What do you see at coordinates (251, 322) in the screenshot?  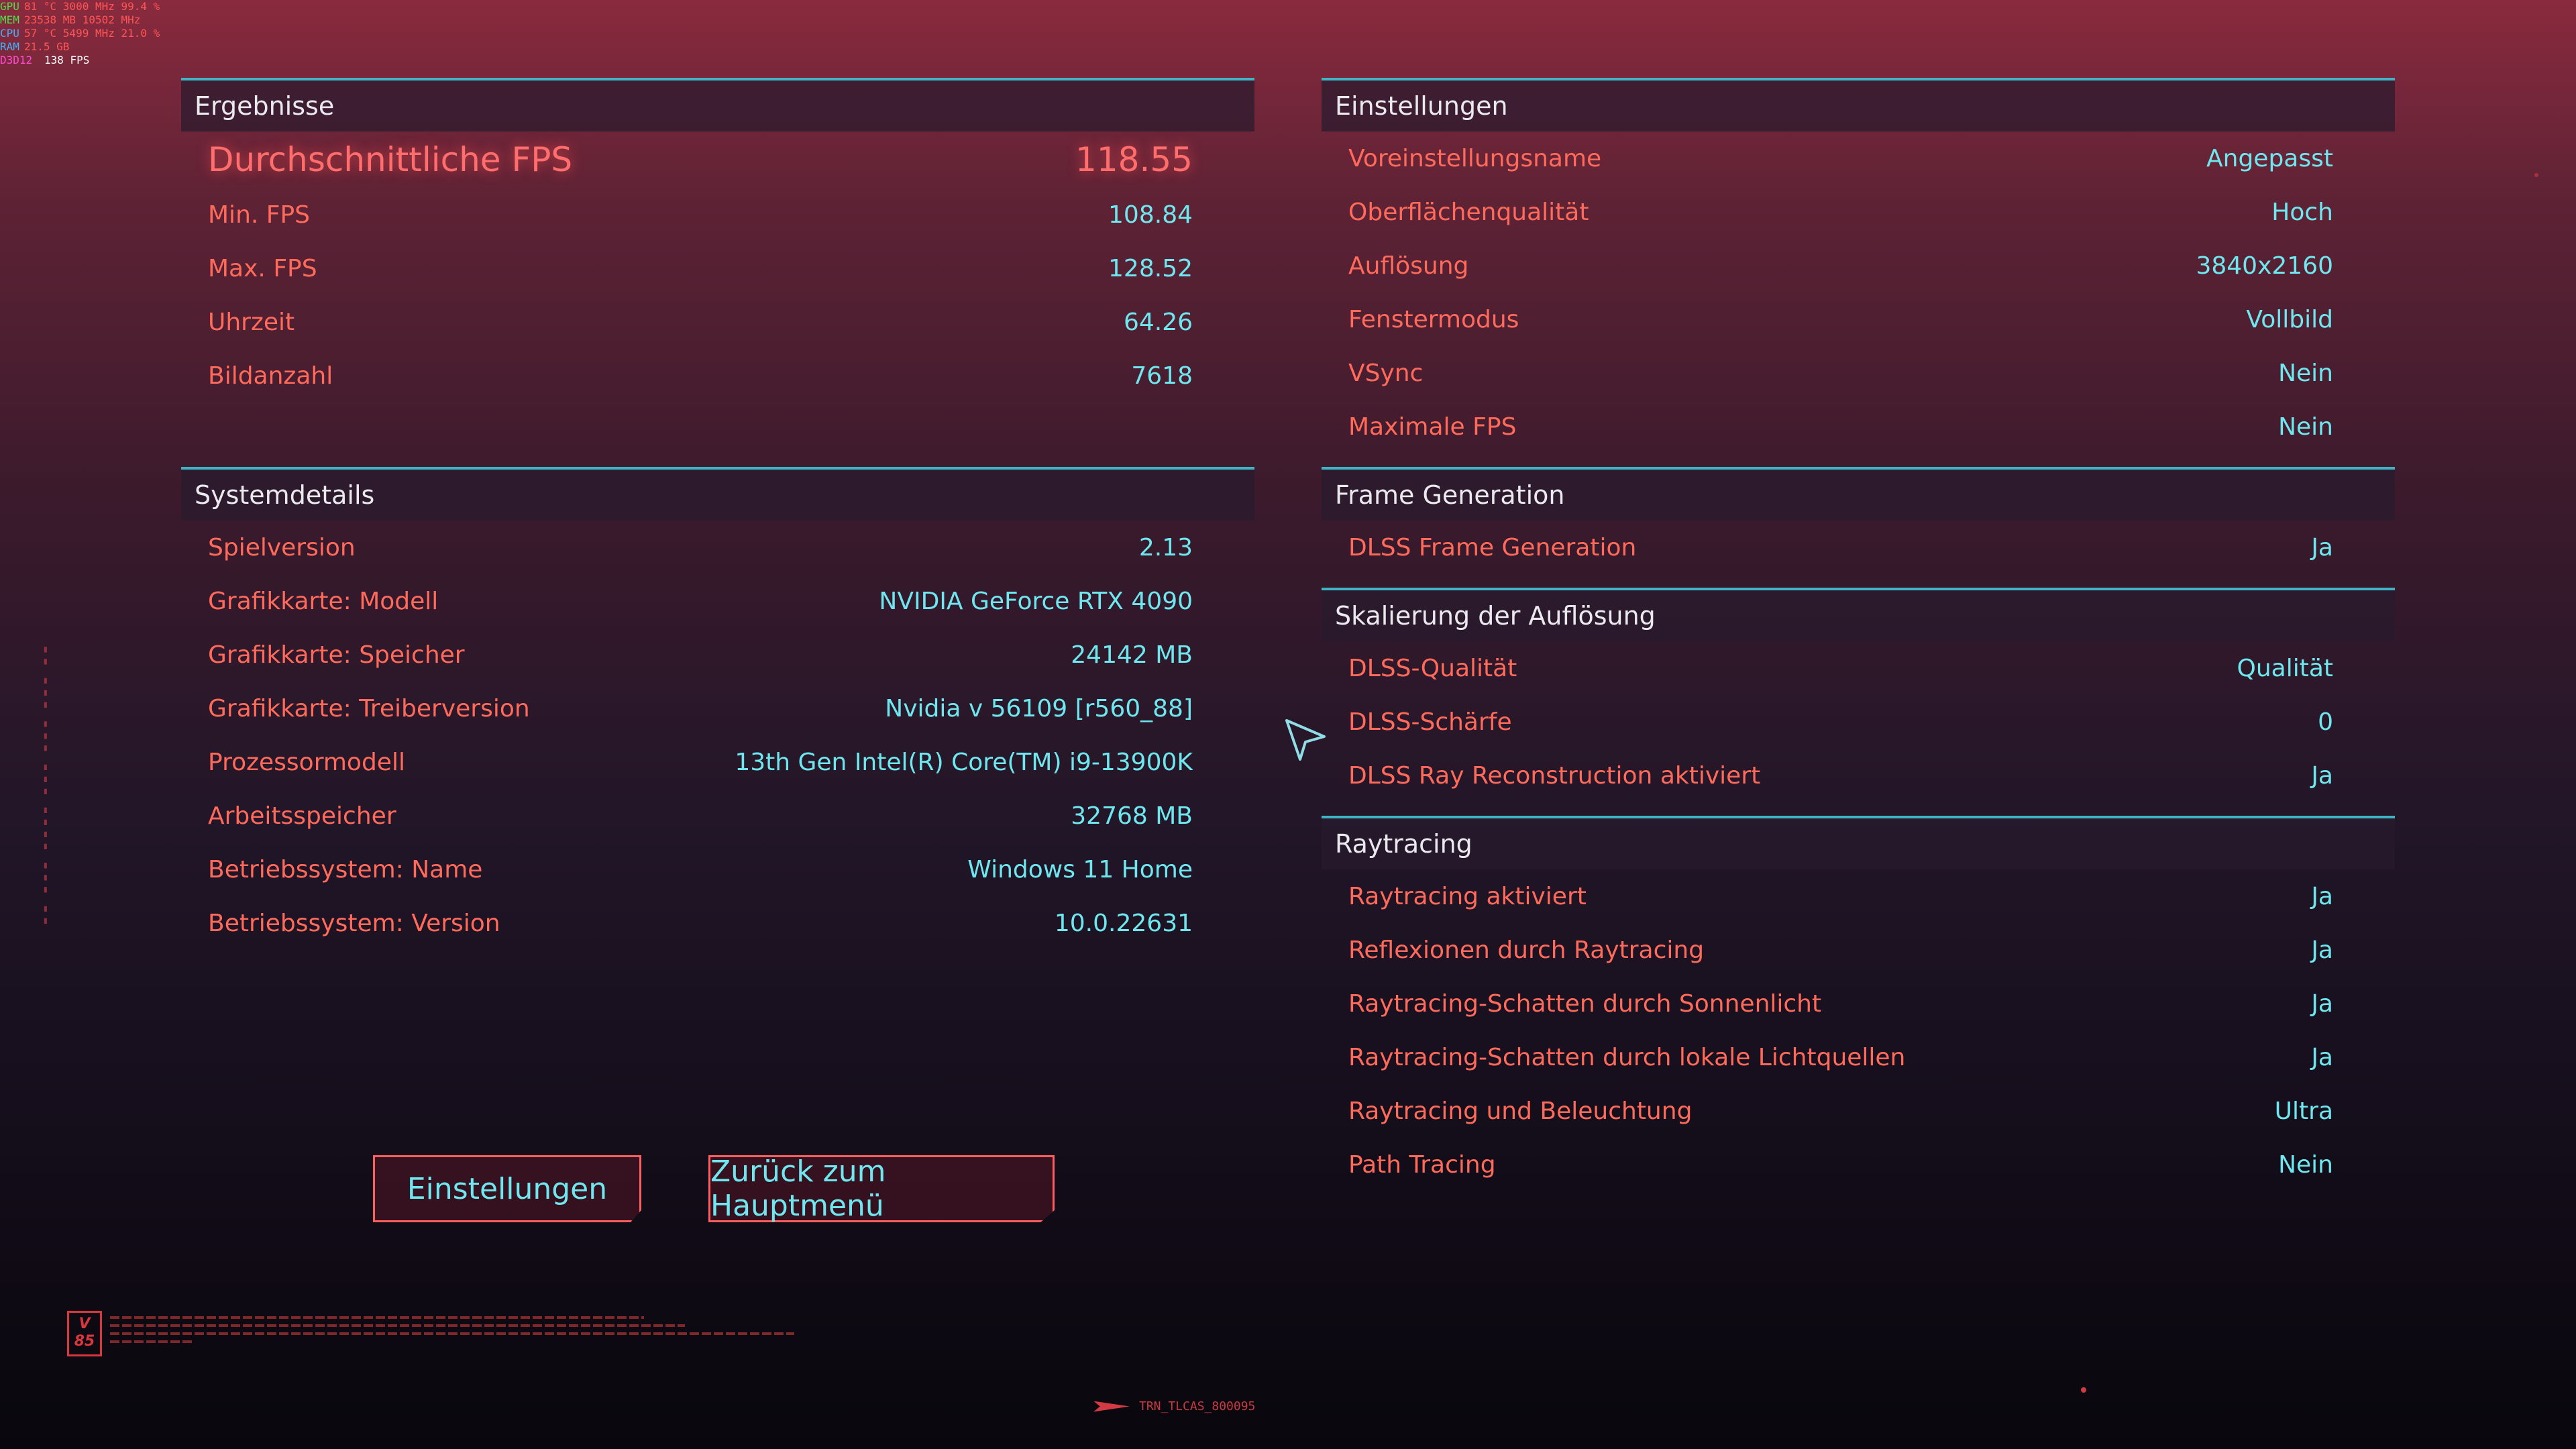 I see `row-label: Uhrzeit` at bounding box center [251, 322].